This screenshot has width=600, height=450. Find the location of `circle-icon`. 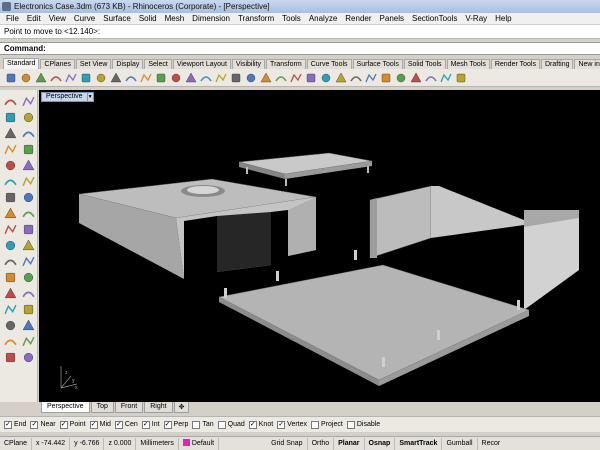

circle-icon is located at coordinates (10, 133).